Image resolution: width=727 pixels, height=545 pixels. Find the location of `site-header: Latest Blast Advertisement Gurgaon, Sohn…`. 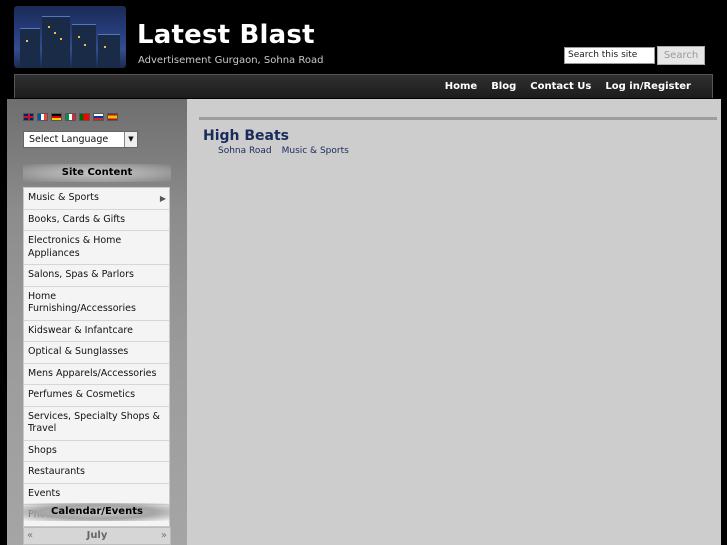

site-header: Latest Blast Advertisement Gurgaon, Sohn… is located at coordinates (363, 37).